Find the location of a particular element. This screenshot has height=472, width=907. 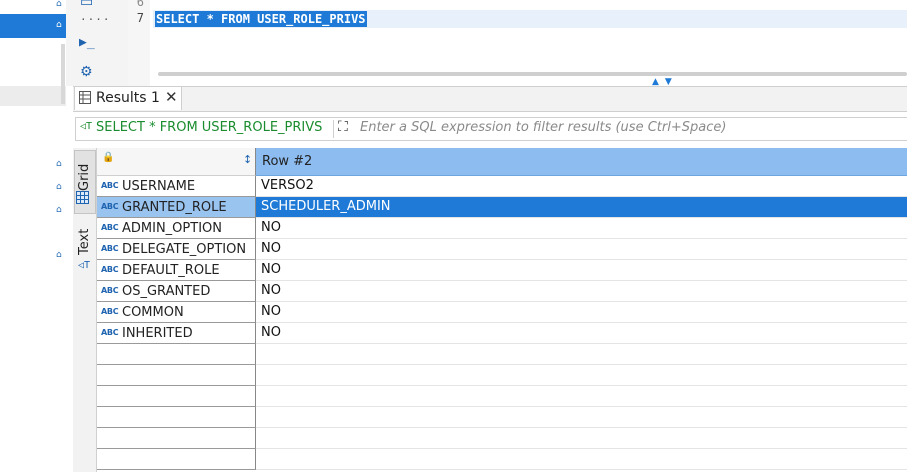

tab-label: Results 1 is located at coordinates (128, 98).